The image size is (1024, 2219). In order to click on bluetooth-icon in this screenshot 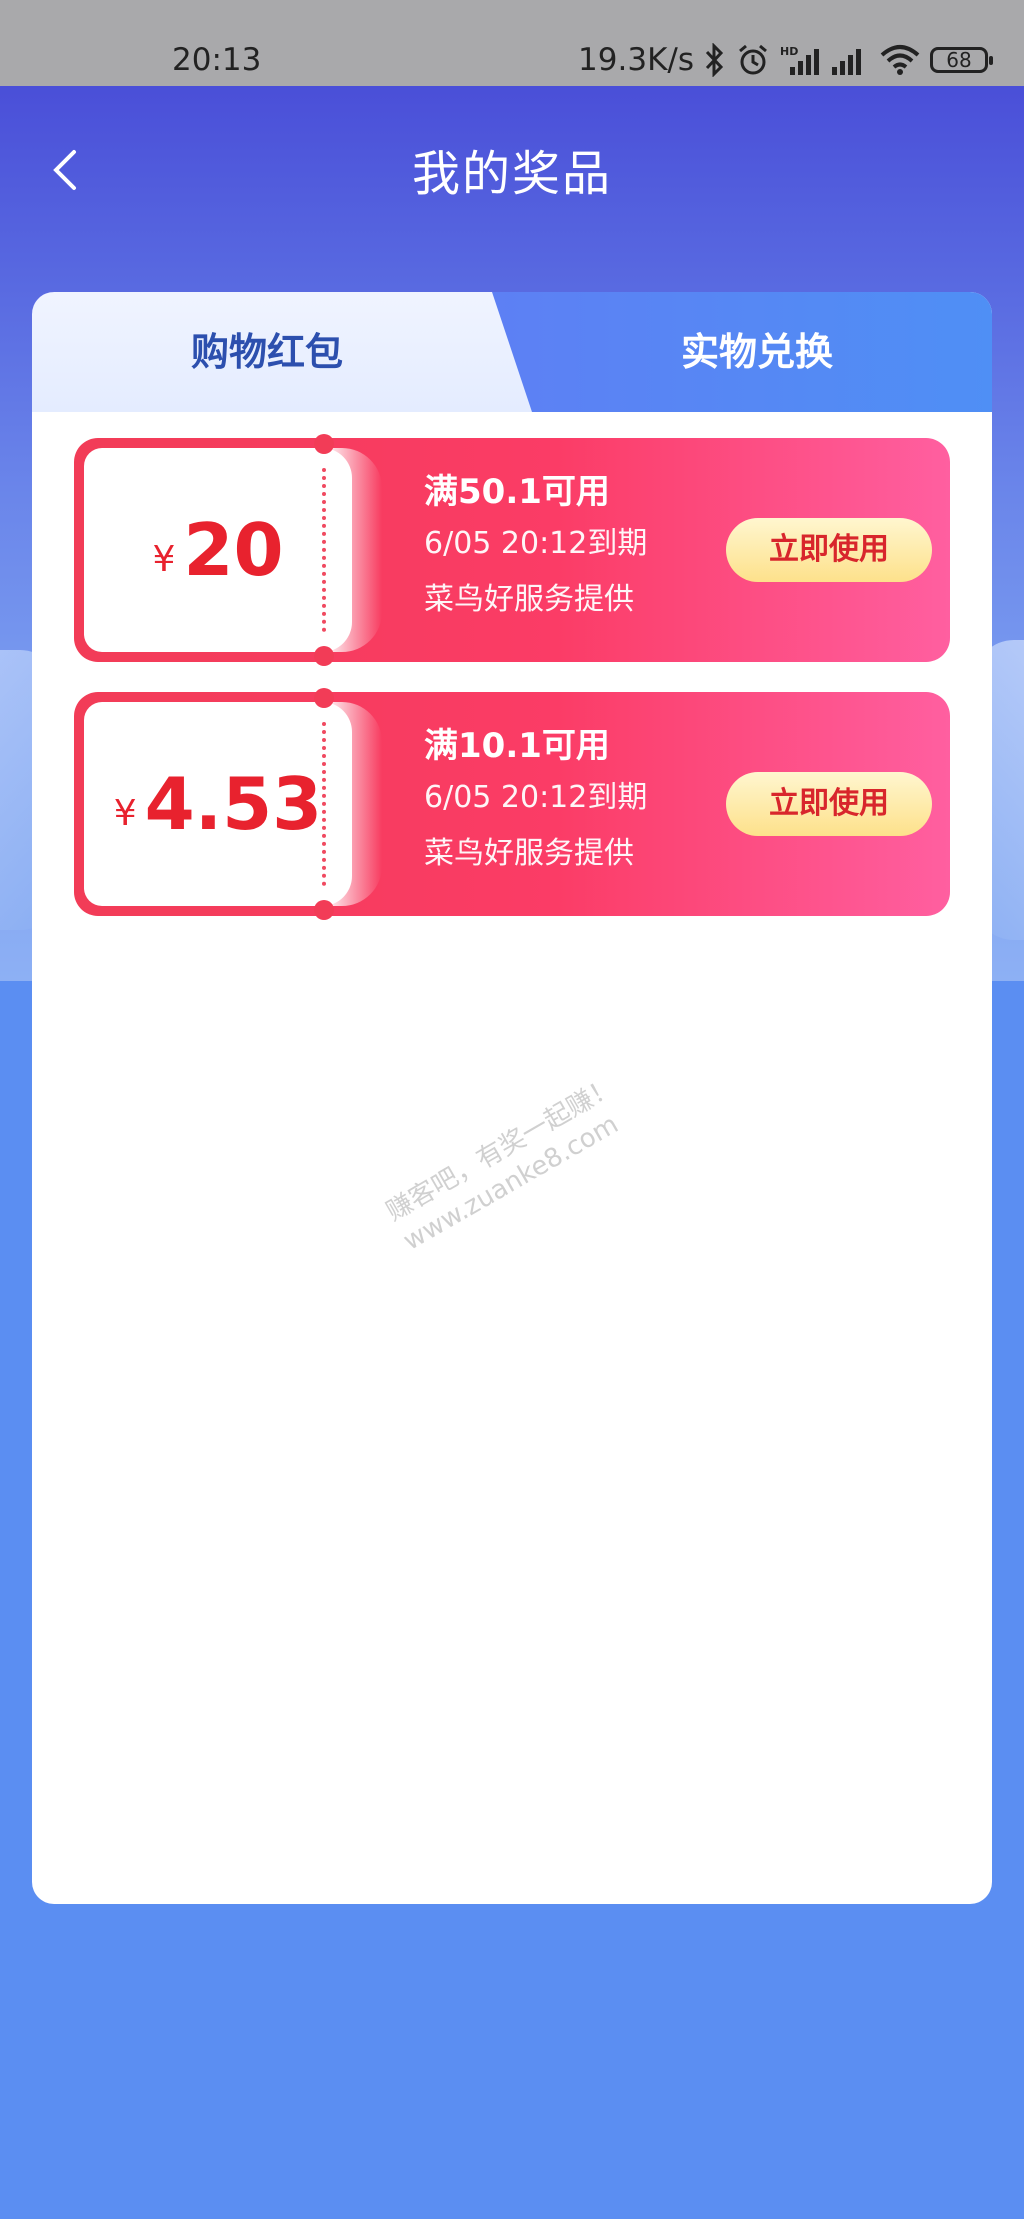, I will do `click(715, 60)`.